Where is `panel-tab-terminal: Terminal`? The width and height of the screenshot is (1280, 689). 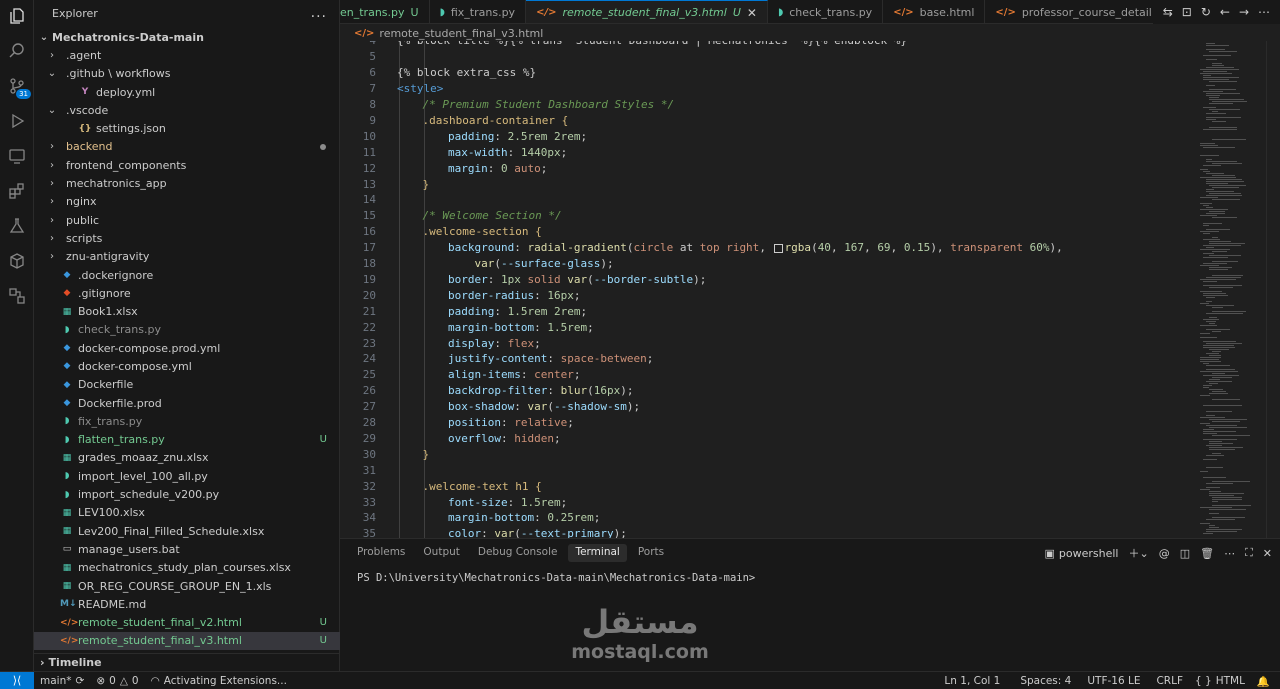
panel-tab-terminal: Terminal is located at coordinates (597, 553).